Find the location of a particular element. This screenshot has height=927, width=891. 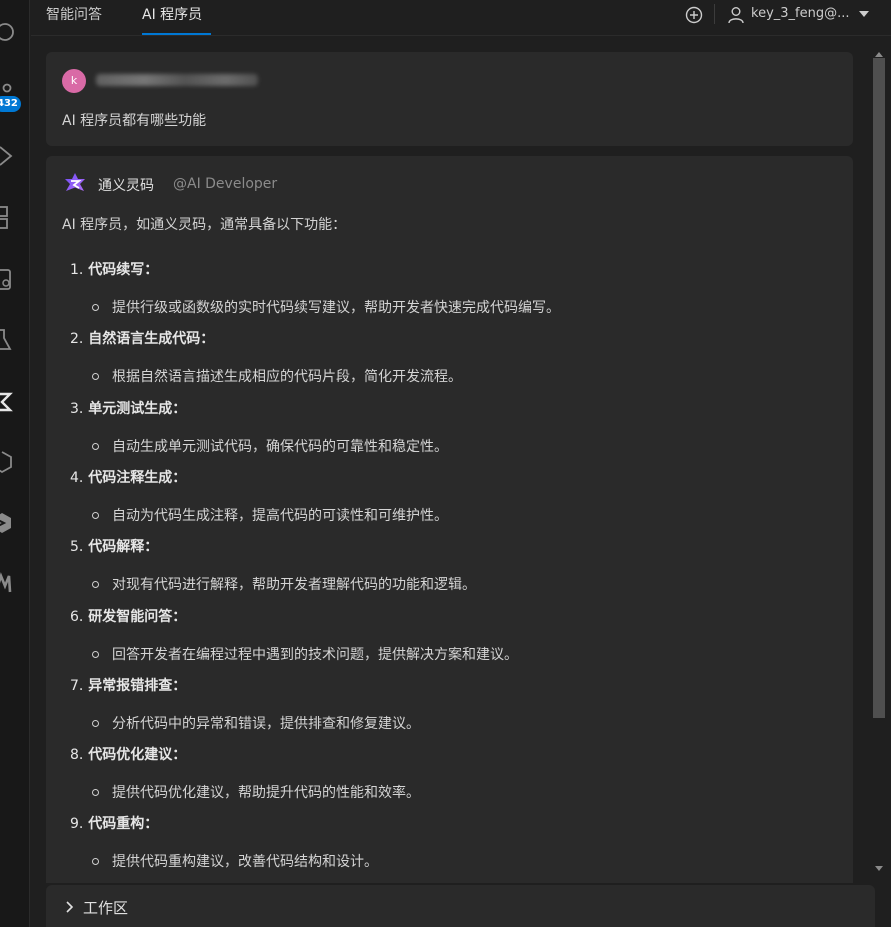

feature-number: 5. is located at coordinates (77, 547).